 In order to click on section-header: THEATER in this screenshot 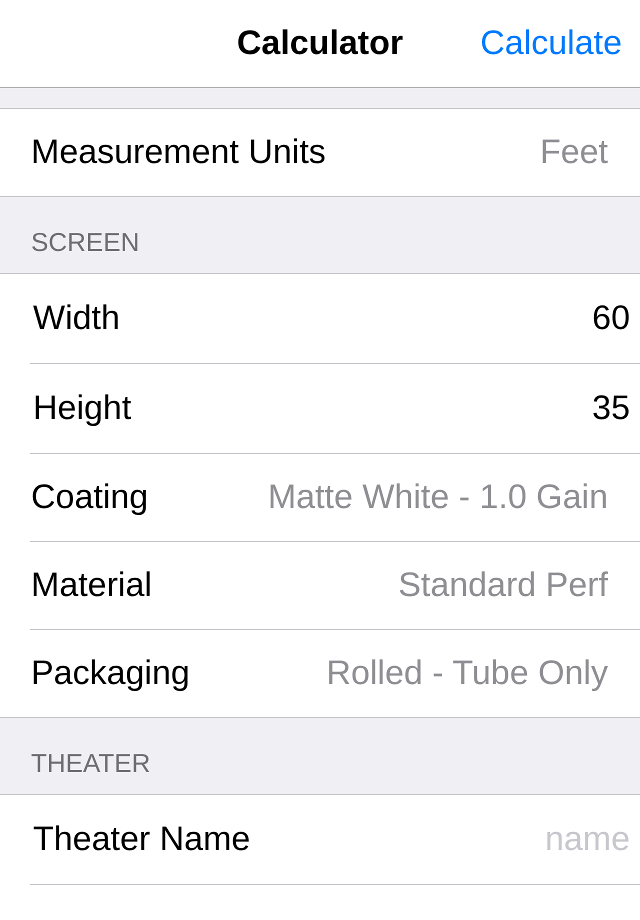, I will do `click(90, 763)`.